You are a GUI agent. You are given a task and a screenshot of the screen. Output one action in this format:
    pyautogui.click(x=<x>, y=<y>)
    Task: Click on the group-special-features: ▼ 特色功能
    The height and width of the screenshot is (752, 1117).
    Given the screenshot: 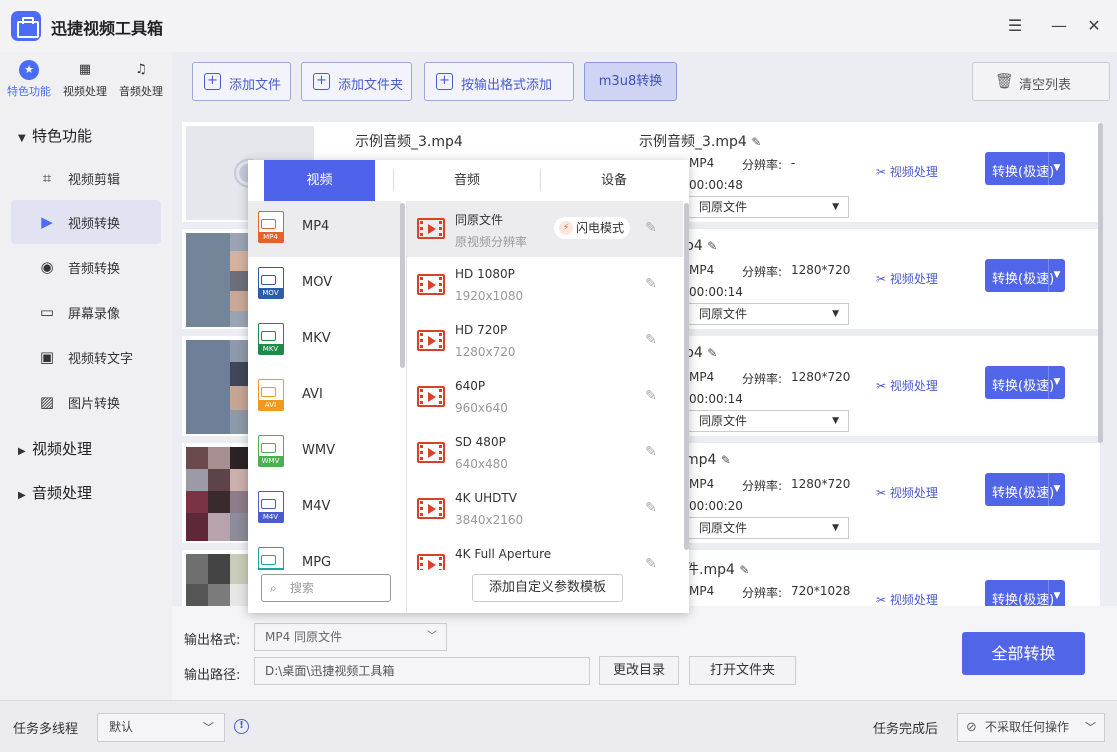 What is the action you would take?
    pyautogui.click(x=55, y=135)
    